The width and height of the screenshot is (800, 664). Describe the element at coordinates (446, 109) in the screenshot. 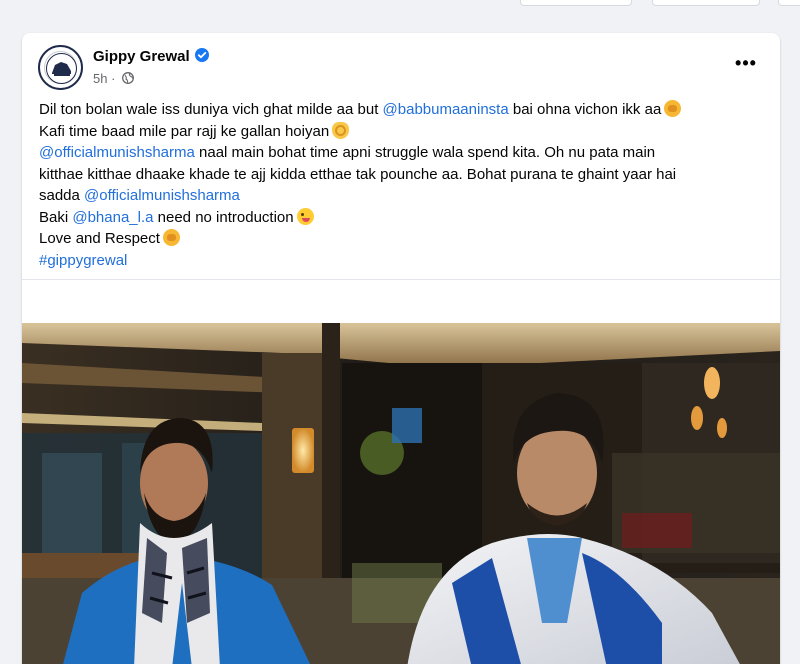

I see `mention-link: @babbumaaninsta` at that location.